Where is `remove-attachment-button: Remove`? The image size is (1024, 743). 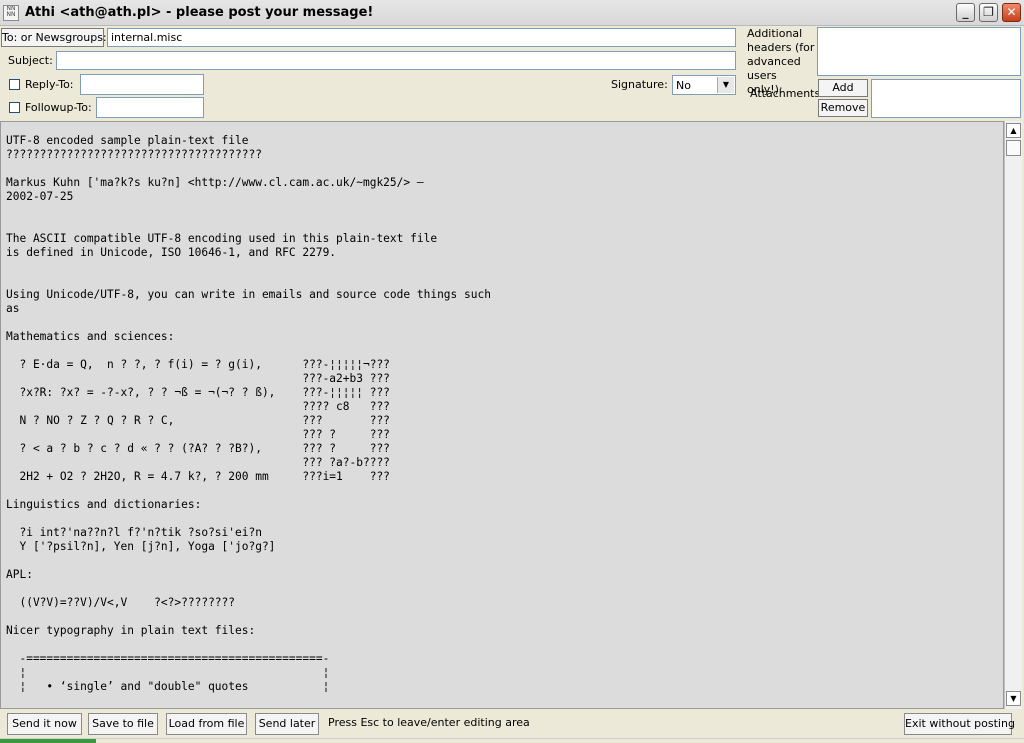 remove-attachment-button: Remove is located at coordinates (843, 108).